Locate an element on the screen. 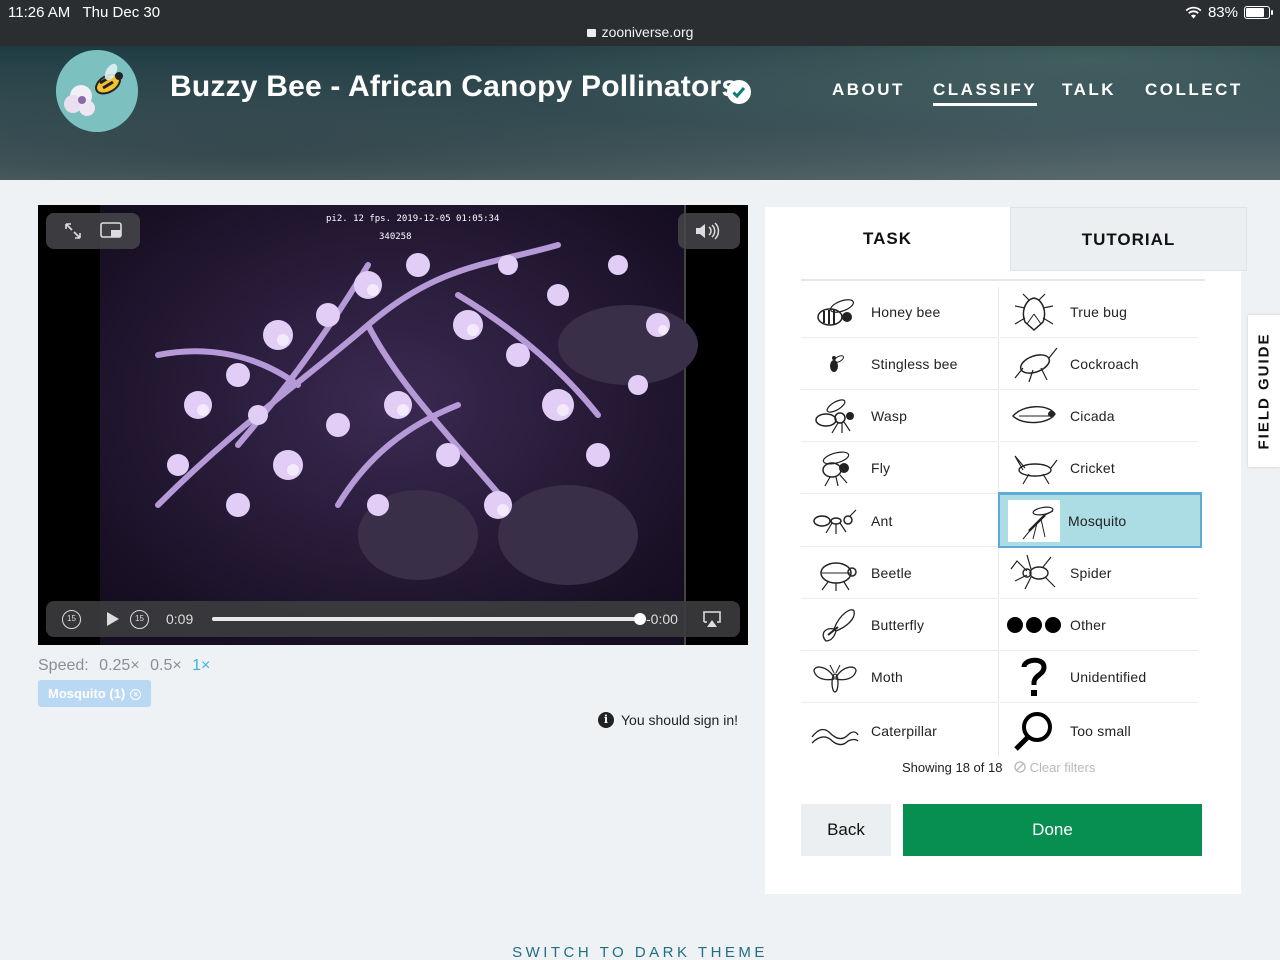 This screenshot has width=1280, height=960. fly-icon is located at coordinates (836, 469).